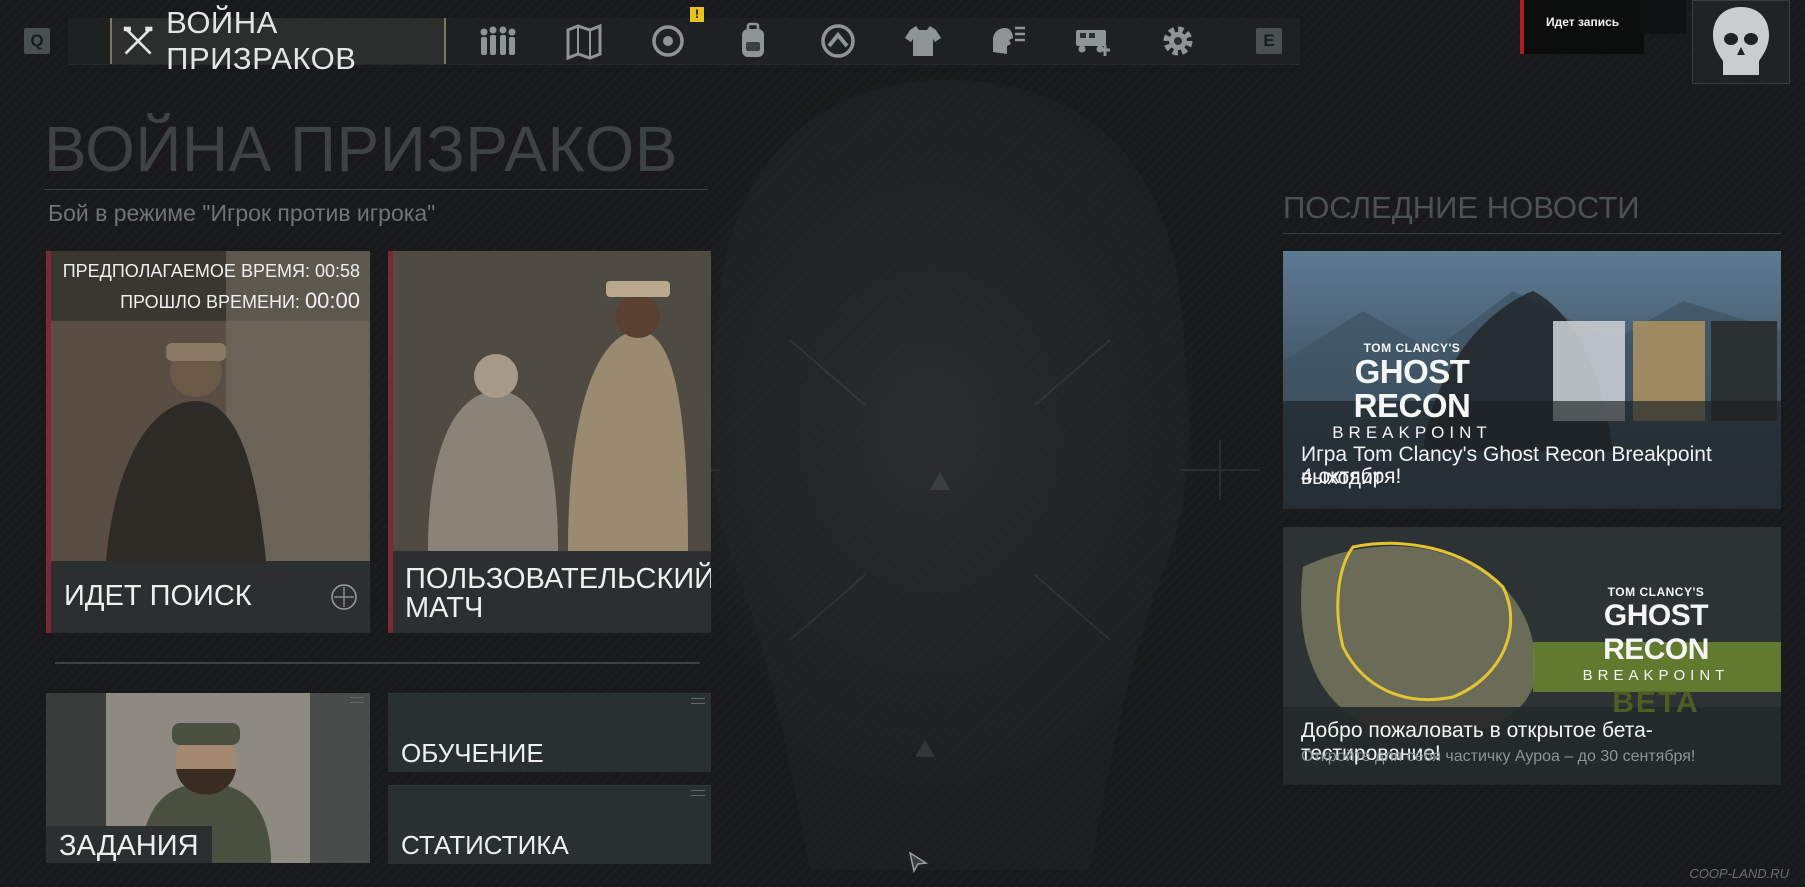 Image resolution: width=1805 pixels, height=887 pixels. I want to click on training-label: ОБУЧЕНИЕ, so click(472, 753).